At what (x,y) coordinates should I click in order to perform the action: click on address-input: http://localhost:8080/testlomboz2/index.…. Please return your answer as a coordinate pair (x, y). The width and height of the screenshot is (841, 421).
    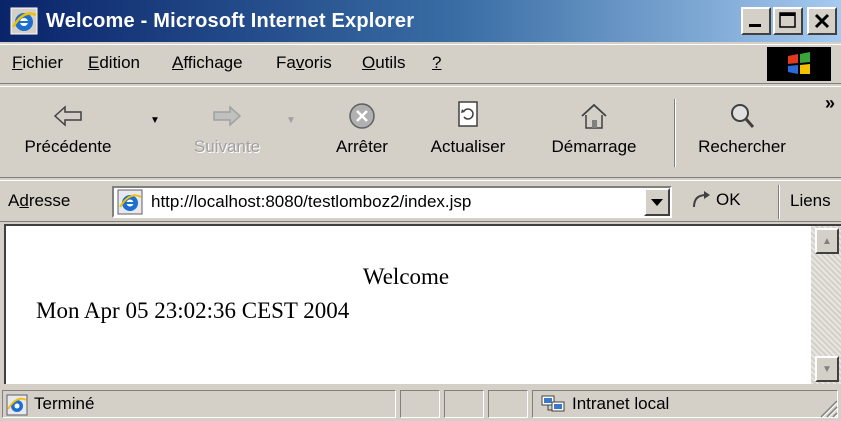
    Looking at the image, I should click on (392, 202).